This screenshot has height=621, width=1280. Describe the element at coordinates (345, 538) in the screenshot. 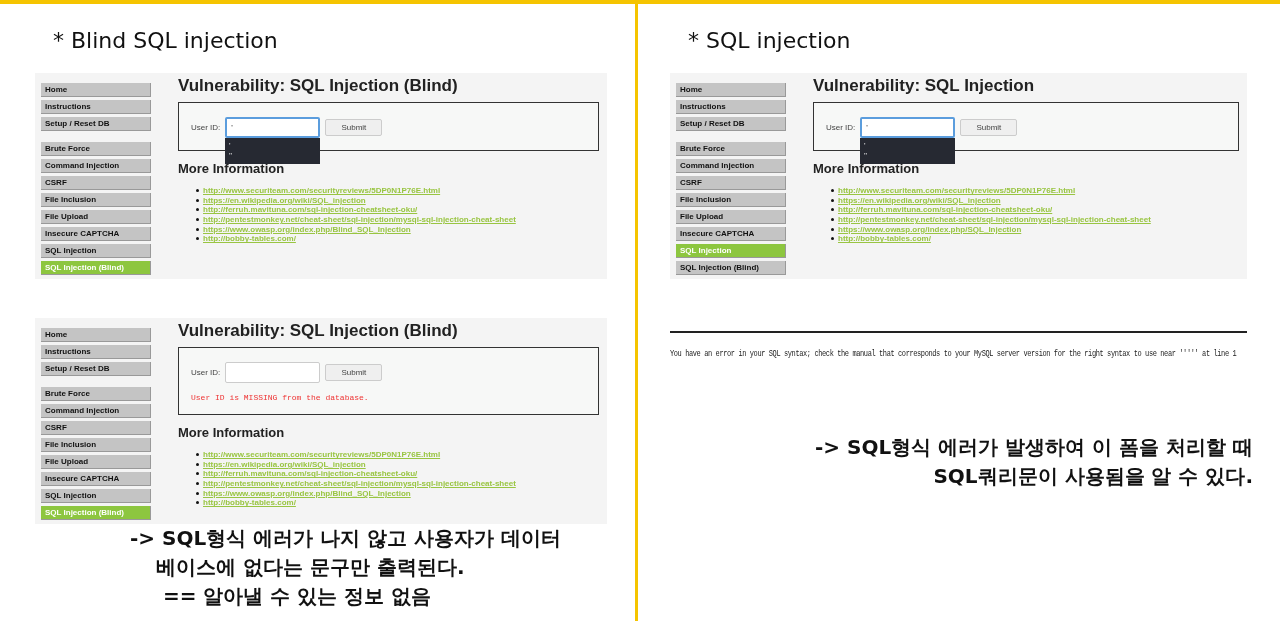

I see `annotation-text: -> SQL형식 에러가 나지 않고 사용자가 데이터` at that location.